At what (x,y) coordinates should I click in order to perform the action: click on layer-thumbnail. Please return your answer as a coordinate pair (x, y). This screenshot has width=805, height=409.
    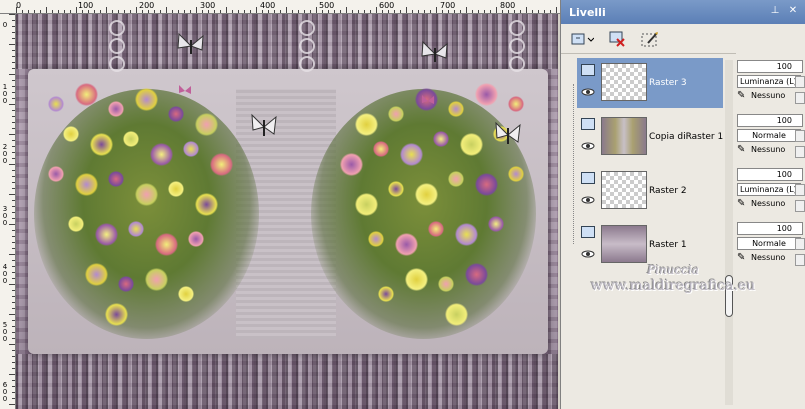
    Looking at the image, I should click on (624, 244).